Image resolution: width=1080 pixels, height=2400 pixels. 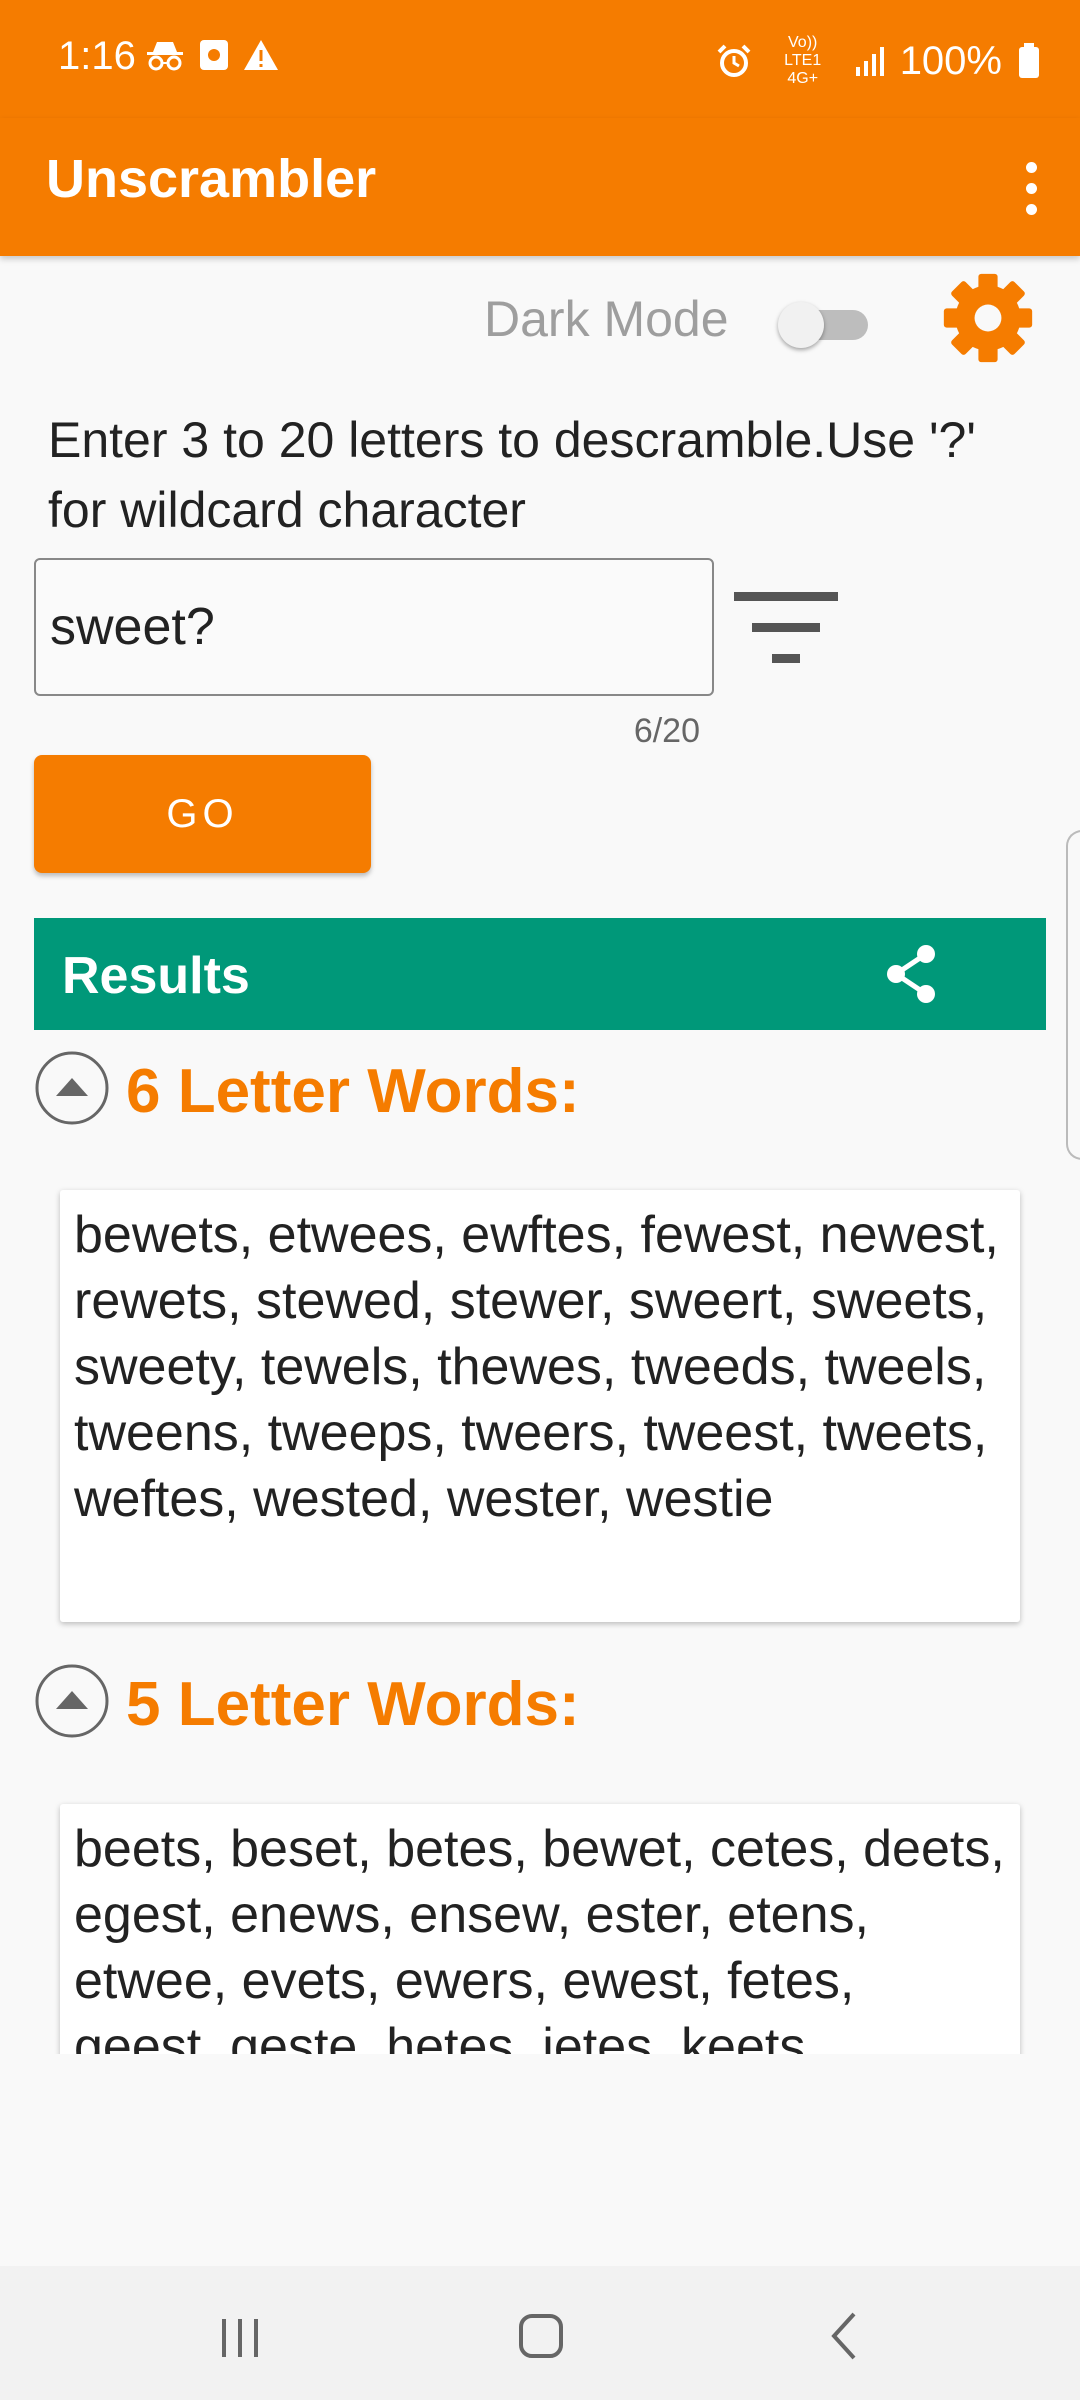 I want to click on letters-input, so click(x=374, y=627).